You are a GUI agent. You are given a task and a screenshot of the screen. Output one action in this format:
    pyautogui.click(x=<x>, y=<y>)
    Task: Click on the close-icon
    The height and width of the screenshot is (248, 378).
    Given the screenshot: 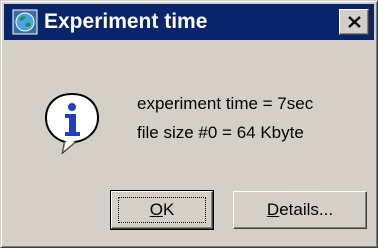 What is the action you would take?
    pyautogui.click(x=354, y=22)
    